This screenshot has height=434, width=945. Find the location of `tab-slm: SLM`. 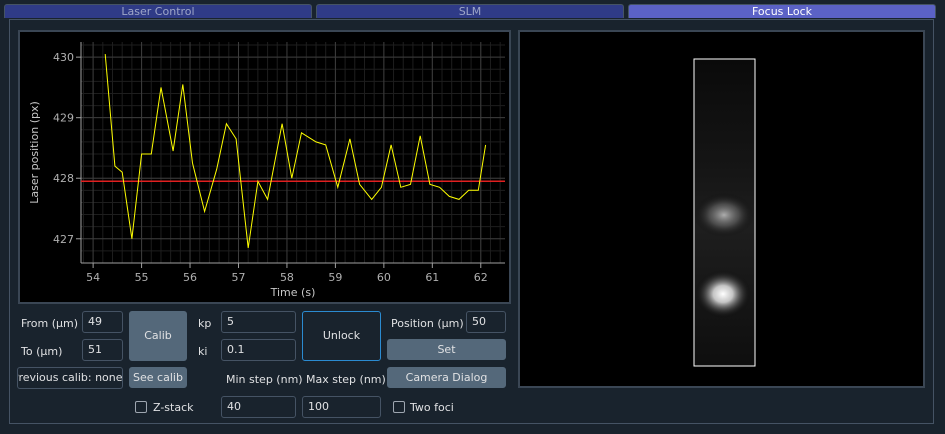

tab-slm: SLM is located at coordinates (470, 11).